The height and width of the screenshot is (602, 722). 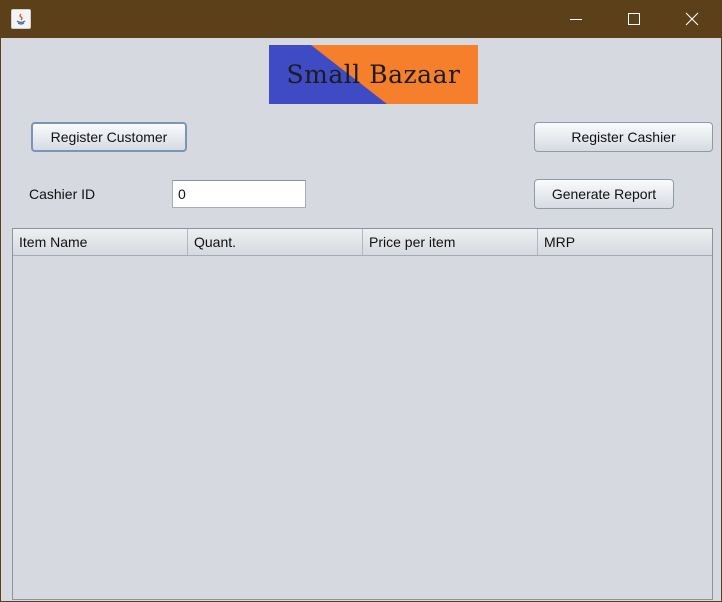 I want to click on generate-report-button: Generate Report, so click(x=604, y=194).